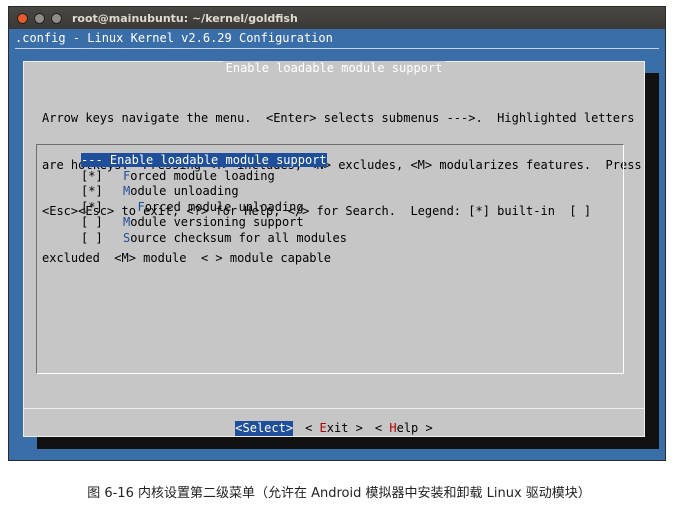  What do you see at coordinates (337, 18) in the screenshot?
I see `window-titlebar: root@mainubuntu: ~/kernel/goldfish` at bounding box center [337, 18].